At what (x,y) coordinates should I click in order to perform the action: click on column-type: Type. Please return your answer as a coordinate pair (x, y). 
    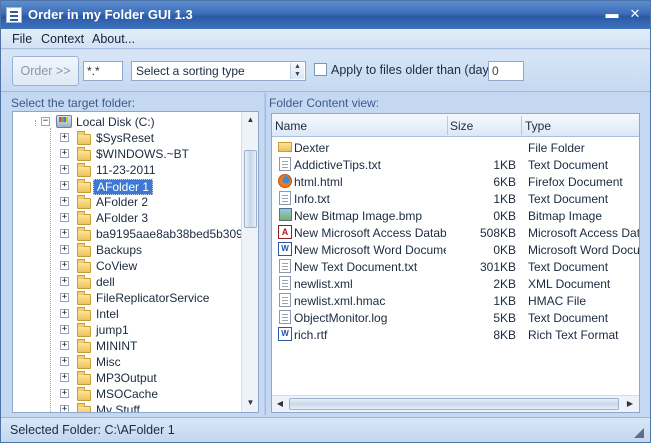
    Looking at the image, I should click on (538, 126).